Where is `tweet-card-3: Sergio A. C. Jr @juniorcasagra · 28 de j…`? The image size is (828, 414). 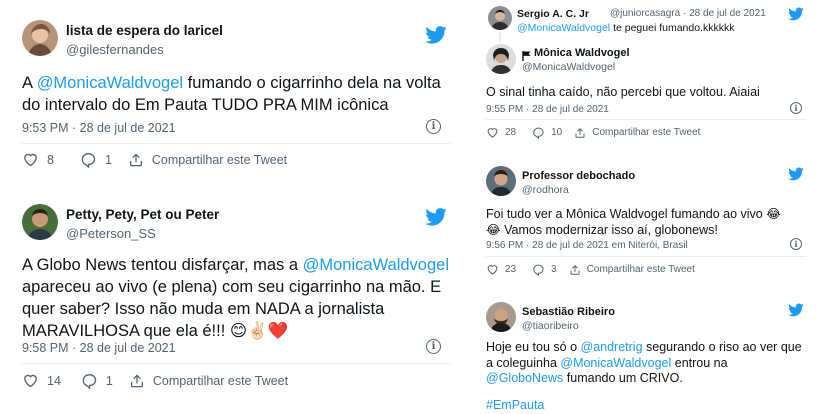
tweet-card-3: Sergio A. C. Jr @juniorcasagra · 28 de j… is located at coordinates (648, 74).